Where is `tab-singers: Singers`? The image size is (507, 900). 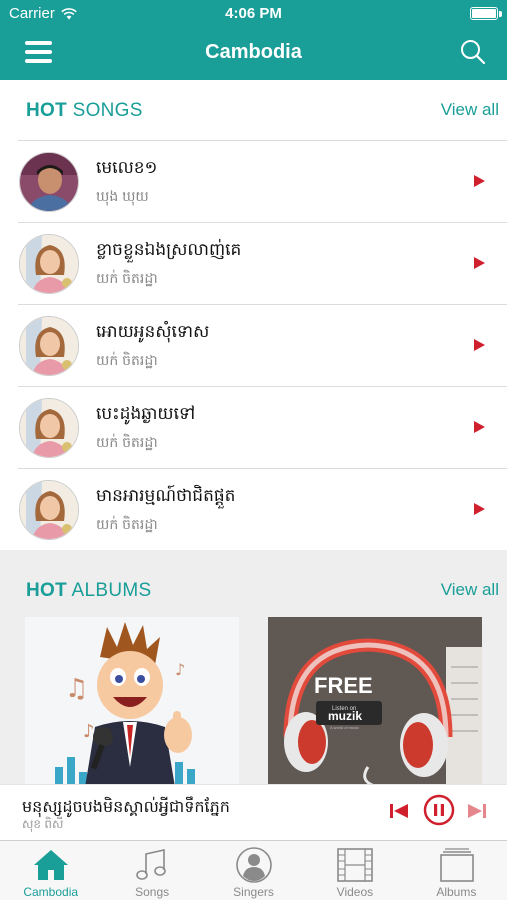 tab-singers: Singers is located at coordinates (253, 870).